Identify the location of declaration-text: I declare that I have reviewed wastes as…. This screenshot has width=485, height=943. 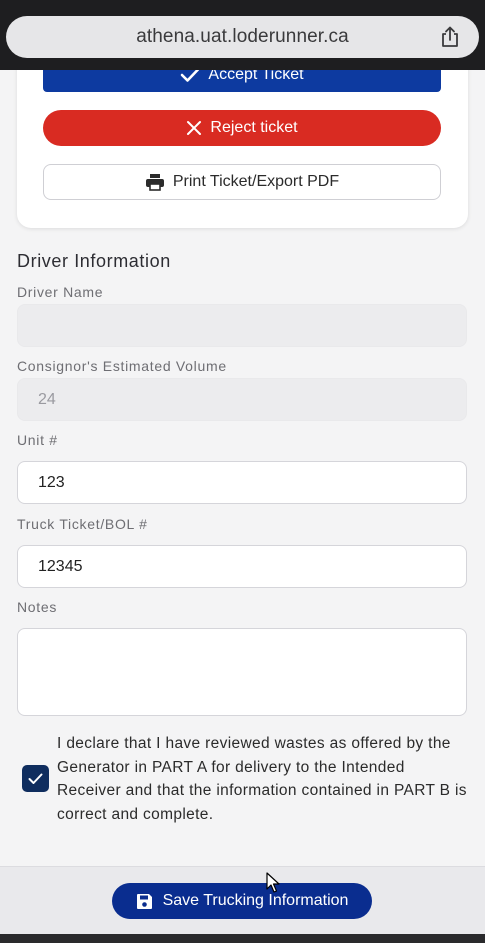
(262, 779).